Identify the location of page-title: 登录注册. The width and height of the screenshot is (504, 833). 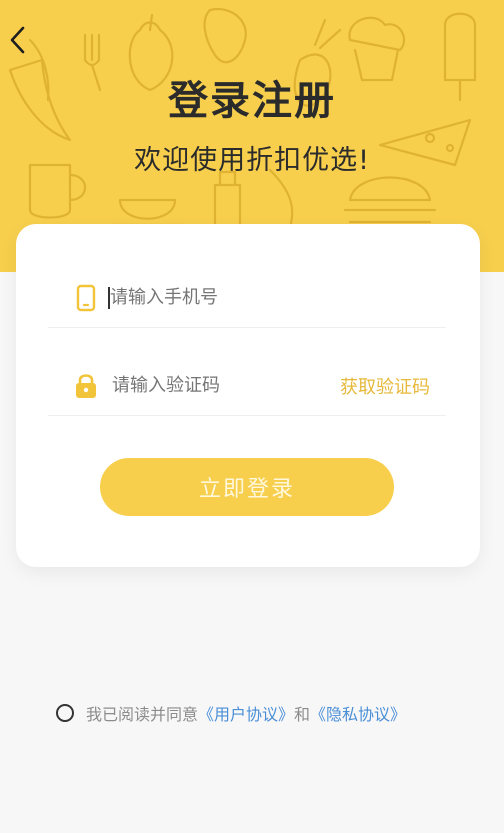
(252, 101).